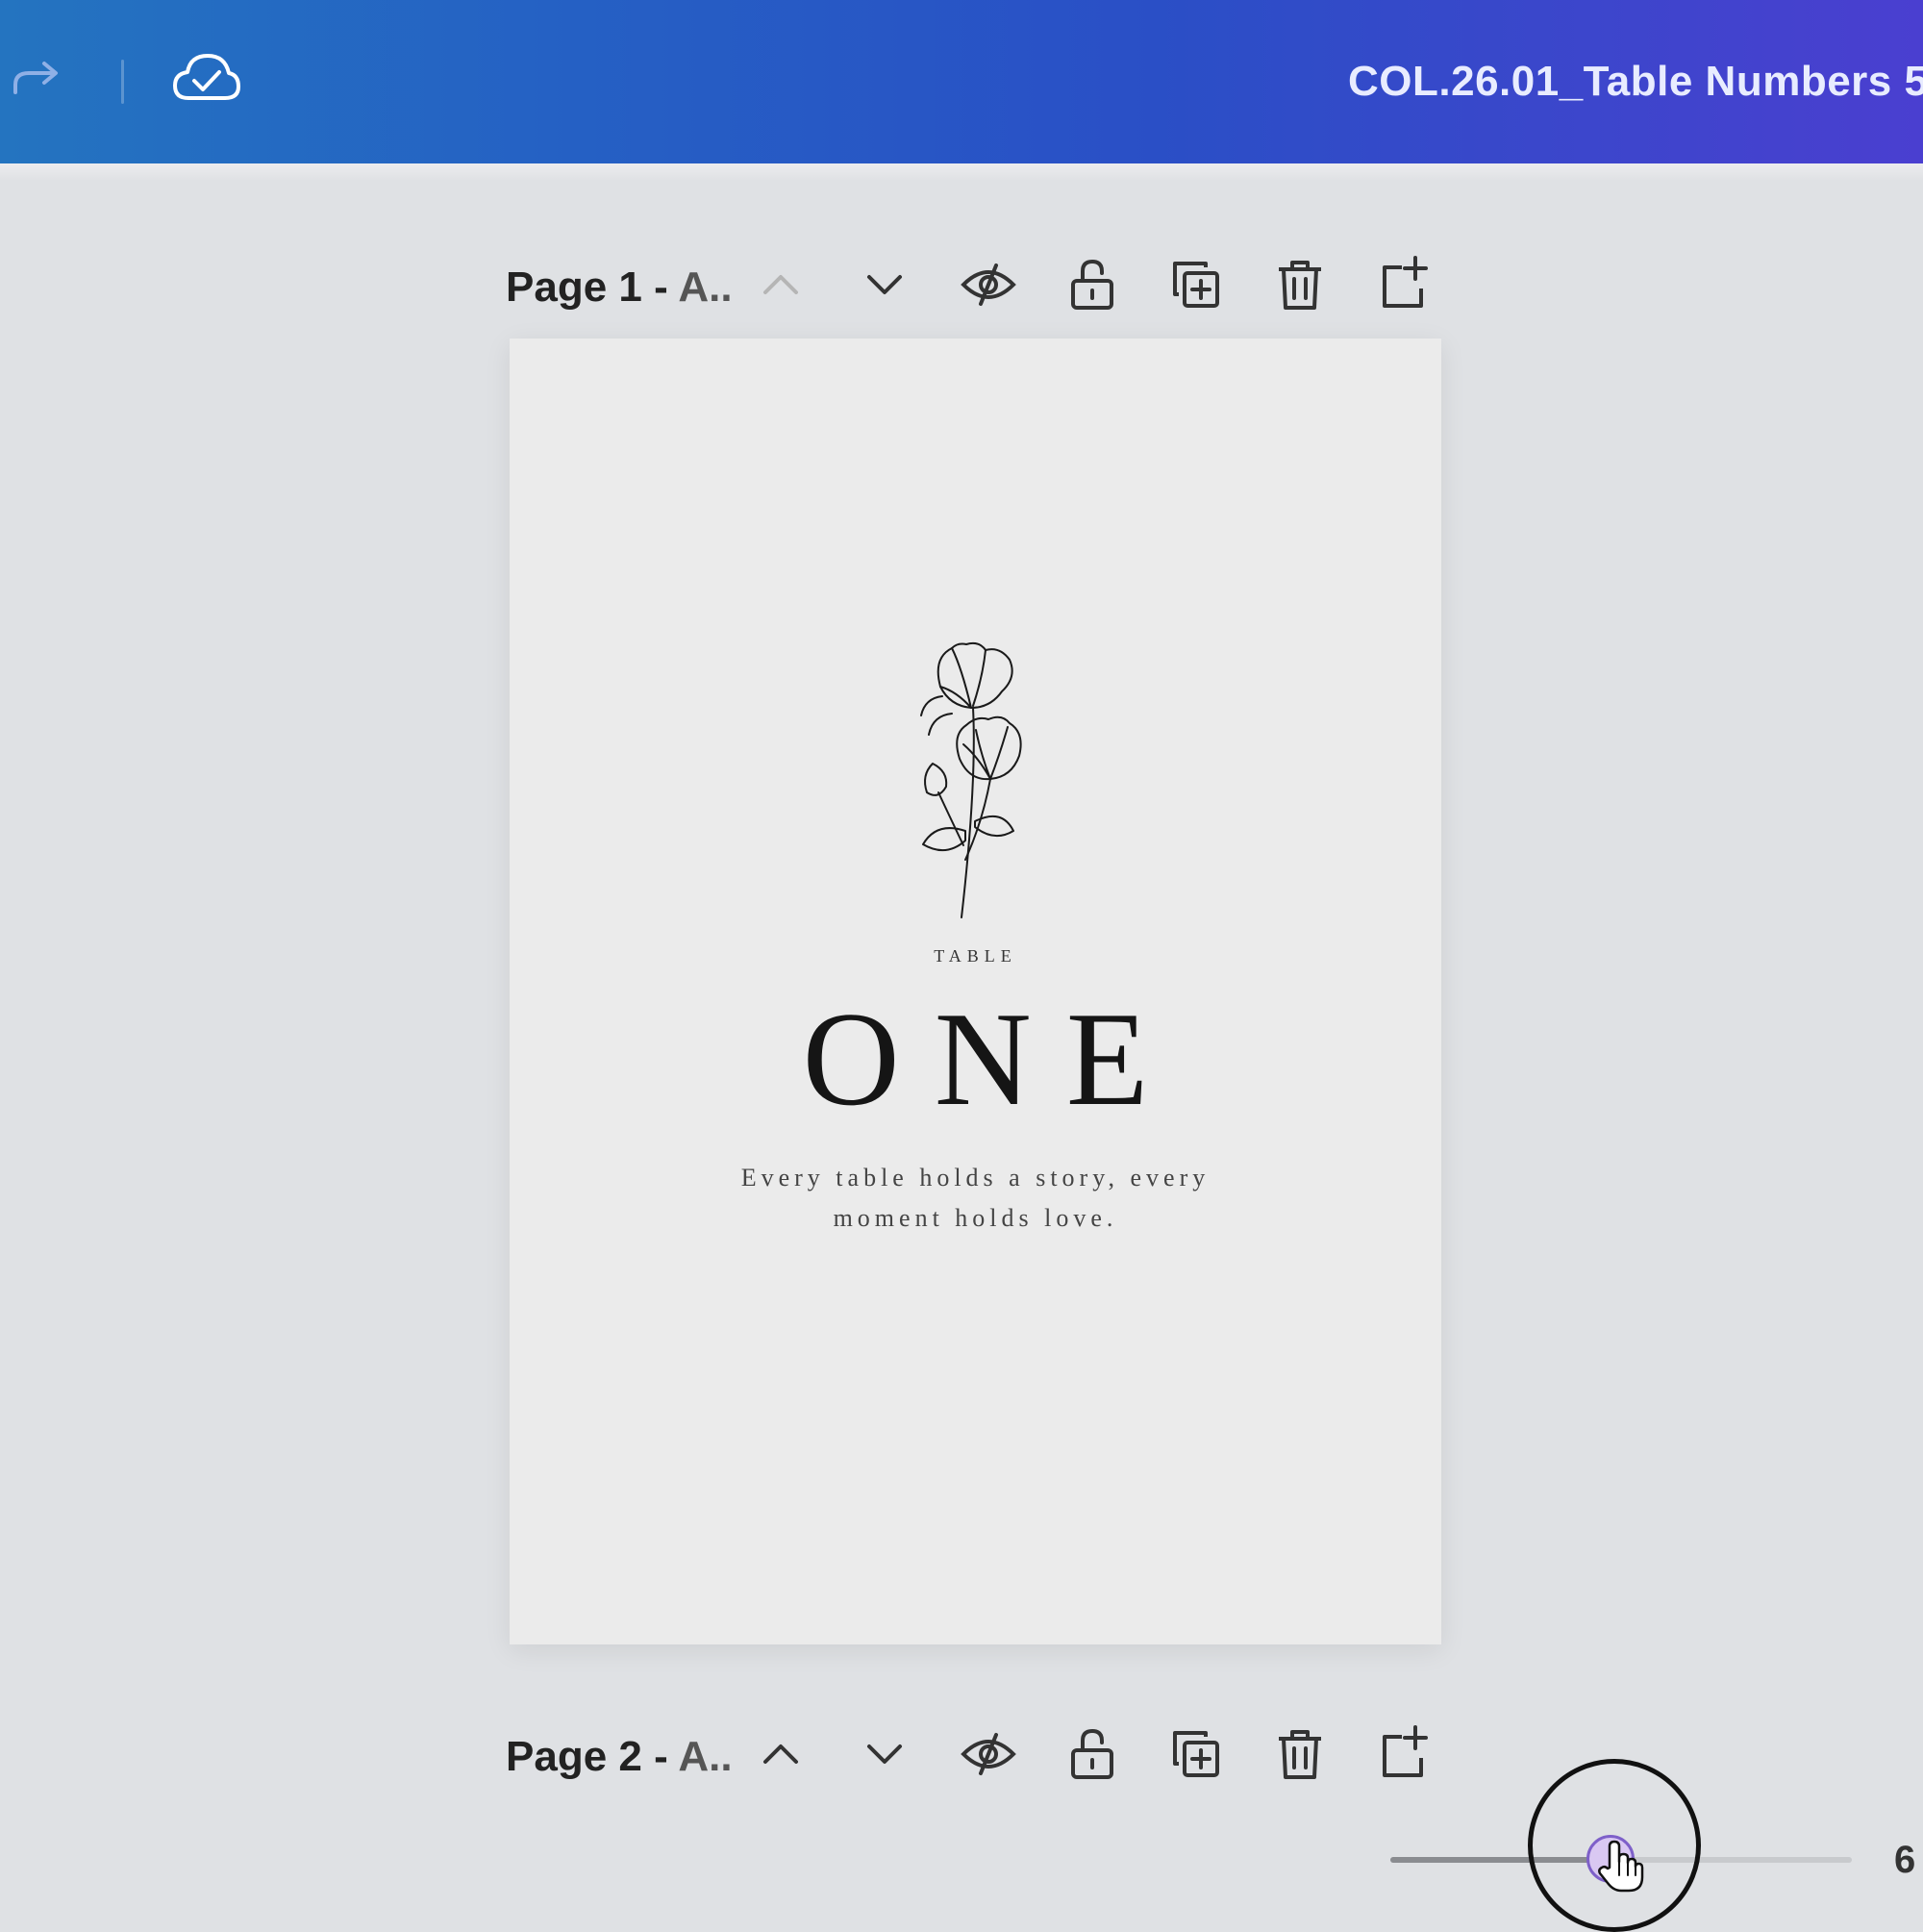 The height and width of the screenshot is (1932, 1923). Describe the element at coordinates (705, 287) in the screenshot. I see `page-1-subtitle: A..` at that location.